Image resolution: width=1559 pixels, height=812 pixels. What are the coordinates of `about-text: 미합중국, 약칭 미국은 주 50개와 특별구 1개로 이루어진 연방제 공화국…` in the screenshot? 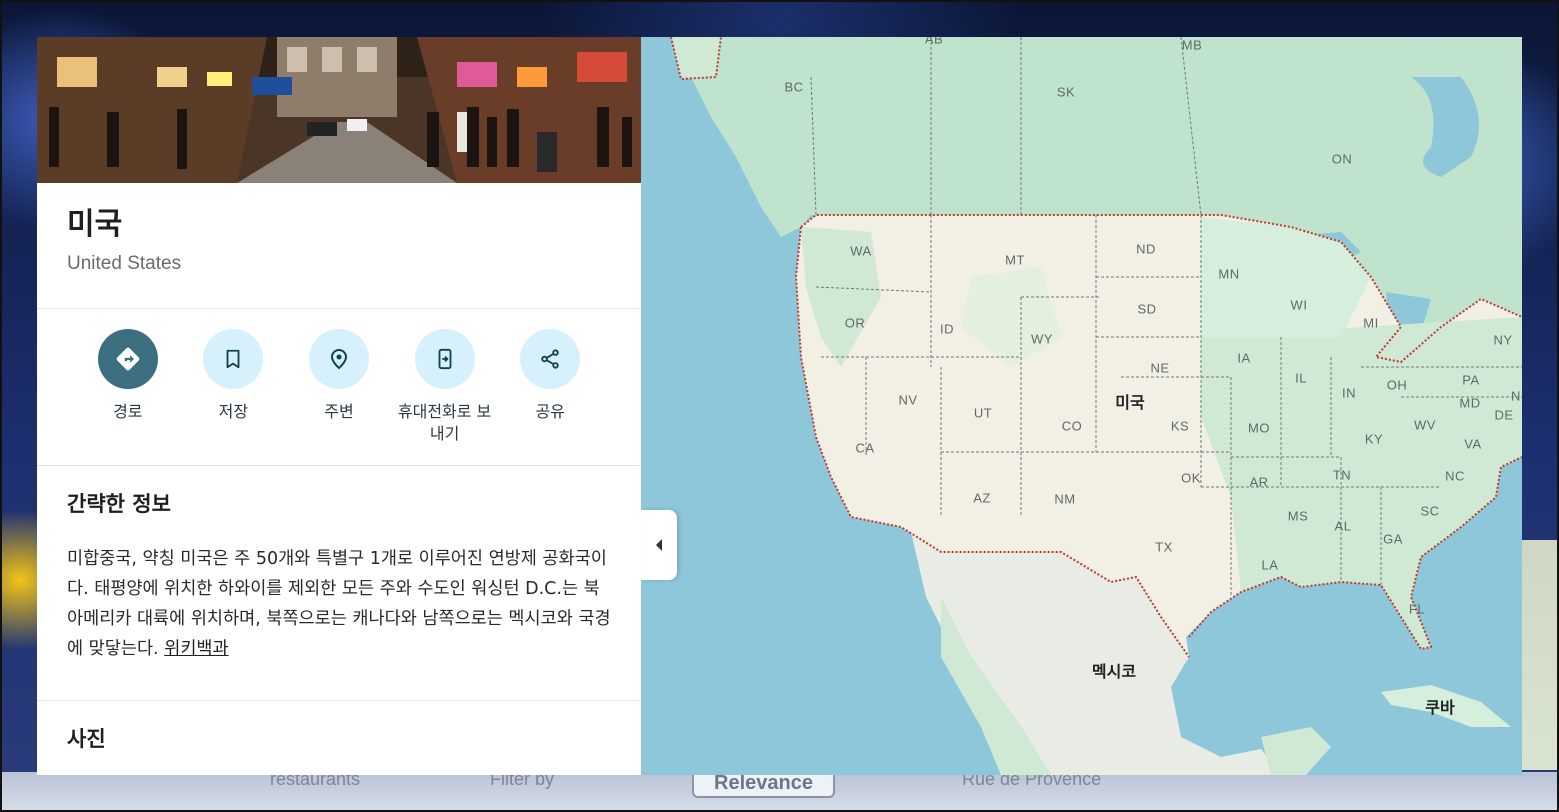 It's located at (339, 604).